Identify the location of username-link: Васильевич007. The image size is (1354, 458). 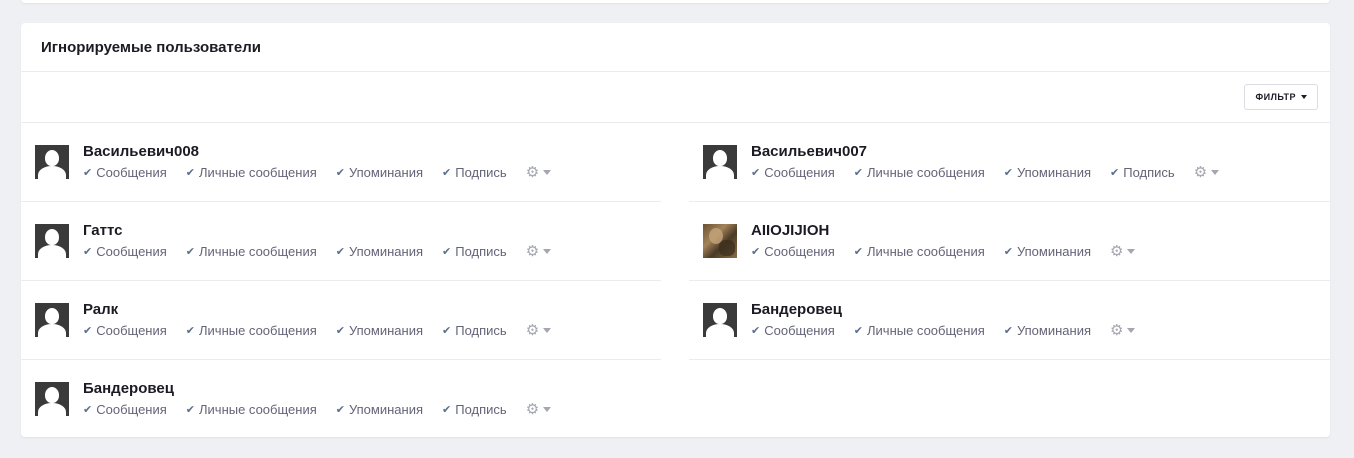
(809, 151).